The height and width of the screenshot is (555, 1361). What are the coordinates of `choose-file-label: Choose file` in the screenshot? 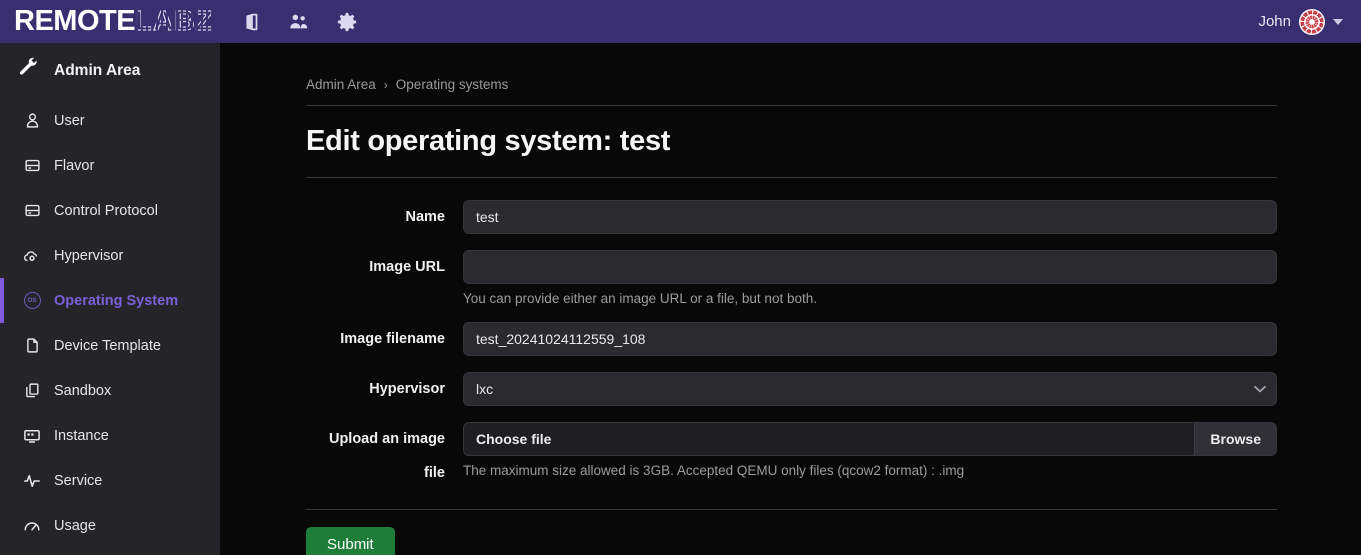 It's located at (829, 439).